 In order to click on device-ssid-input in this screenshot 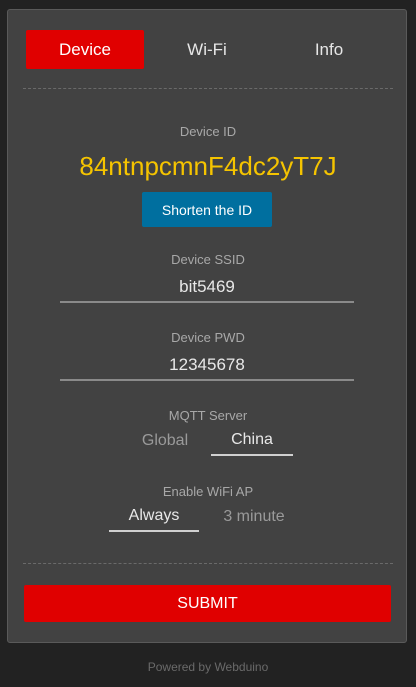, I will do `click(207, 287)`.